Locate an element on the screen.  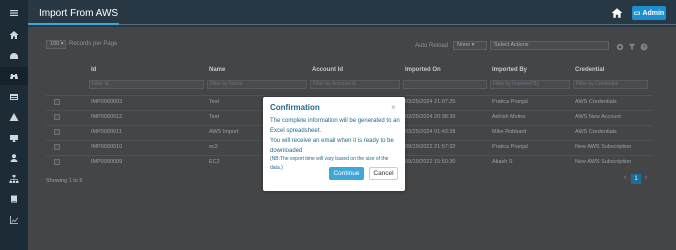
hamburger-menu-button is located at coordinates (14, 13).